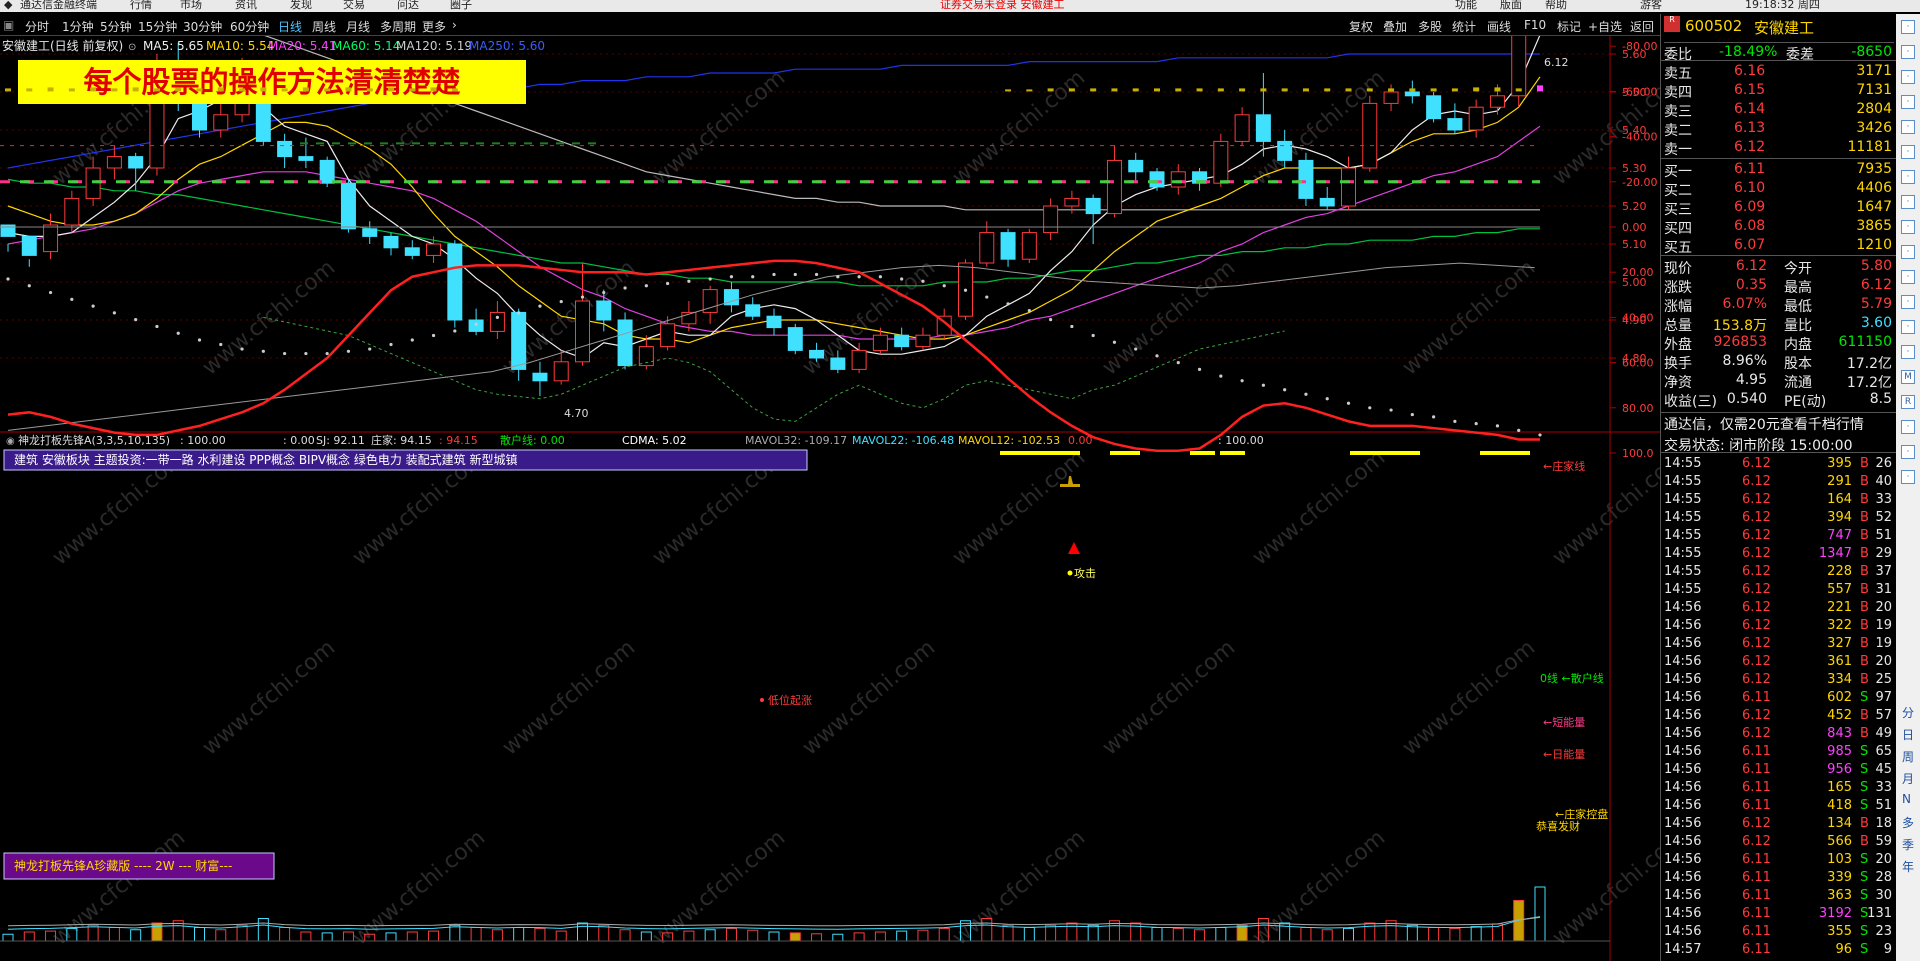 This screenshot has width=1920, height=961. Describe the element at coordinates (1430, 26) in the screenshot. I see `toolbar-button: 多股` at that location.